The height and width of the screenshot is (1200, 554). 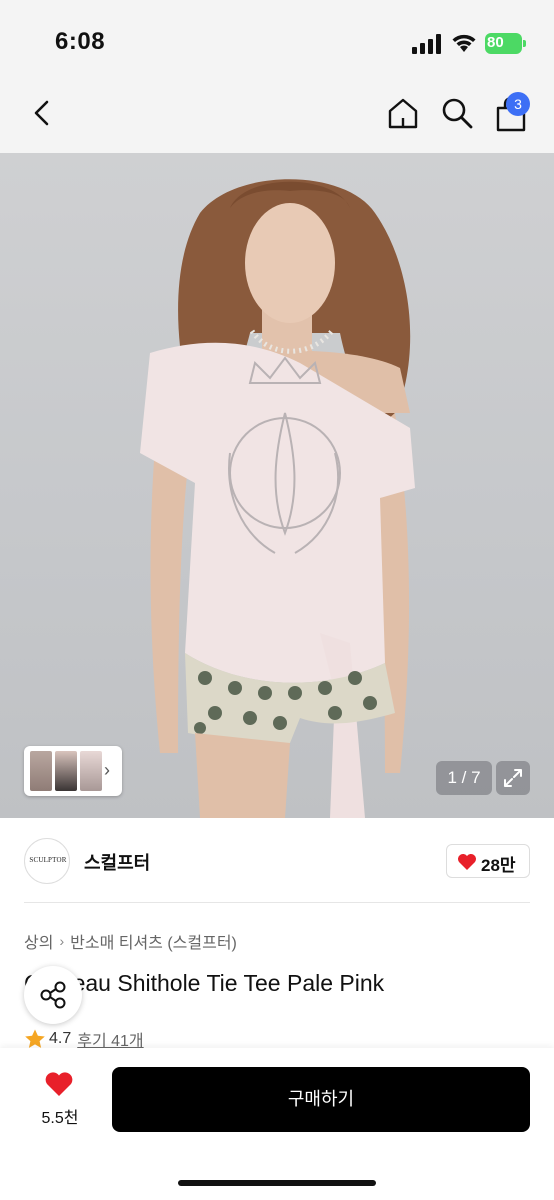 What do you see at coordinates (277, 120) in the screenshot?
I see `top-navigation-bar` at bounding box center [277, 120].